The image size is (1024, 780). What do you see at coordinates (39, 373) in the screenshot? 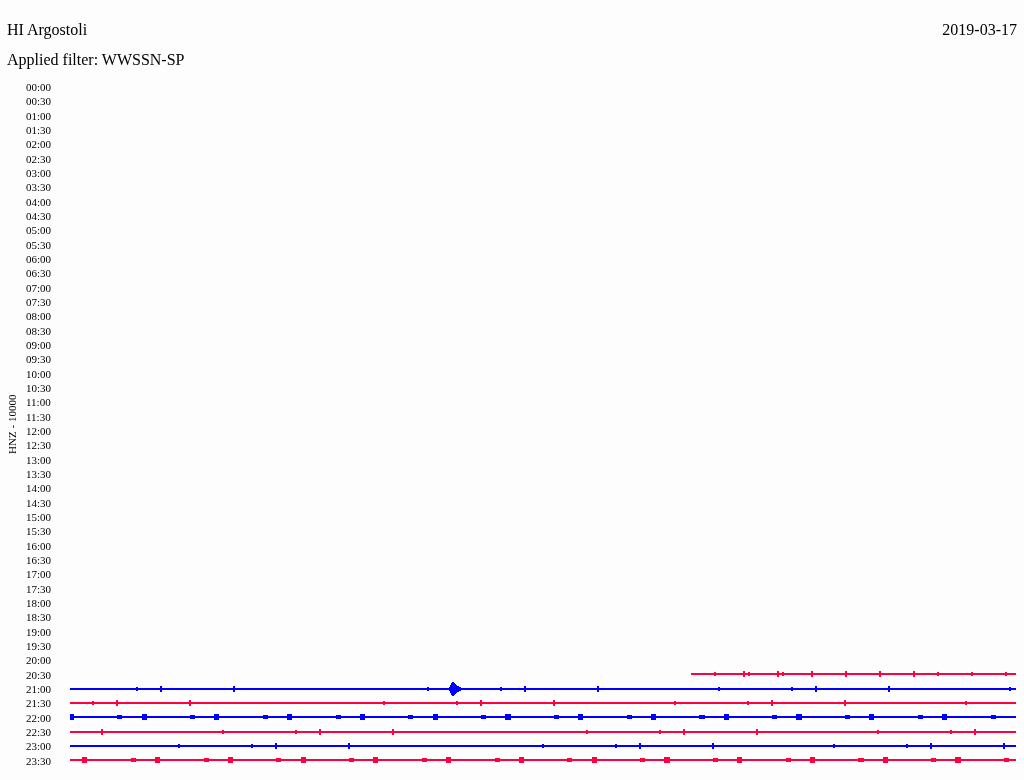
I see `time-label: 10:00` at bounding box center [39, 373].